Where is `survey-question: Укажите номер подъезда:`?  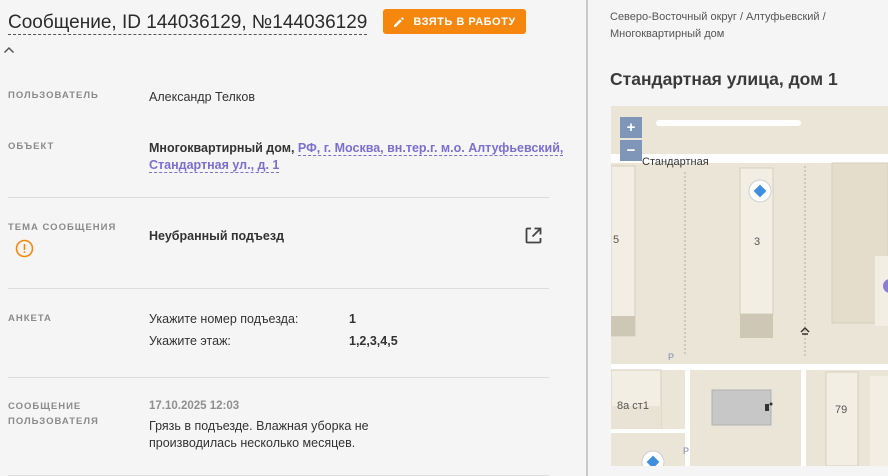
survey-question: Укажите номер подъезда: is located at coordinates (224, 319).